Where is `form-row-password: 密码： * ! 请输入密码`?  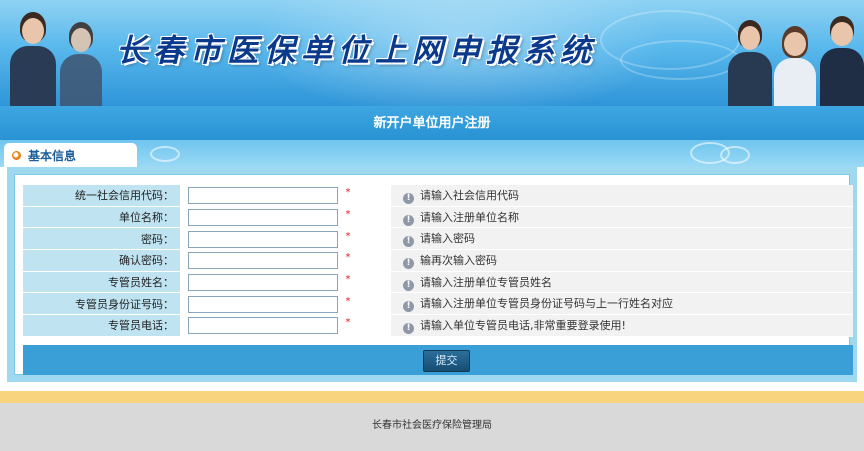 form-row-password: 密码： * ! 请输入密码 is located at coordinates (438, 239).